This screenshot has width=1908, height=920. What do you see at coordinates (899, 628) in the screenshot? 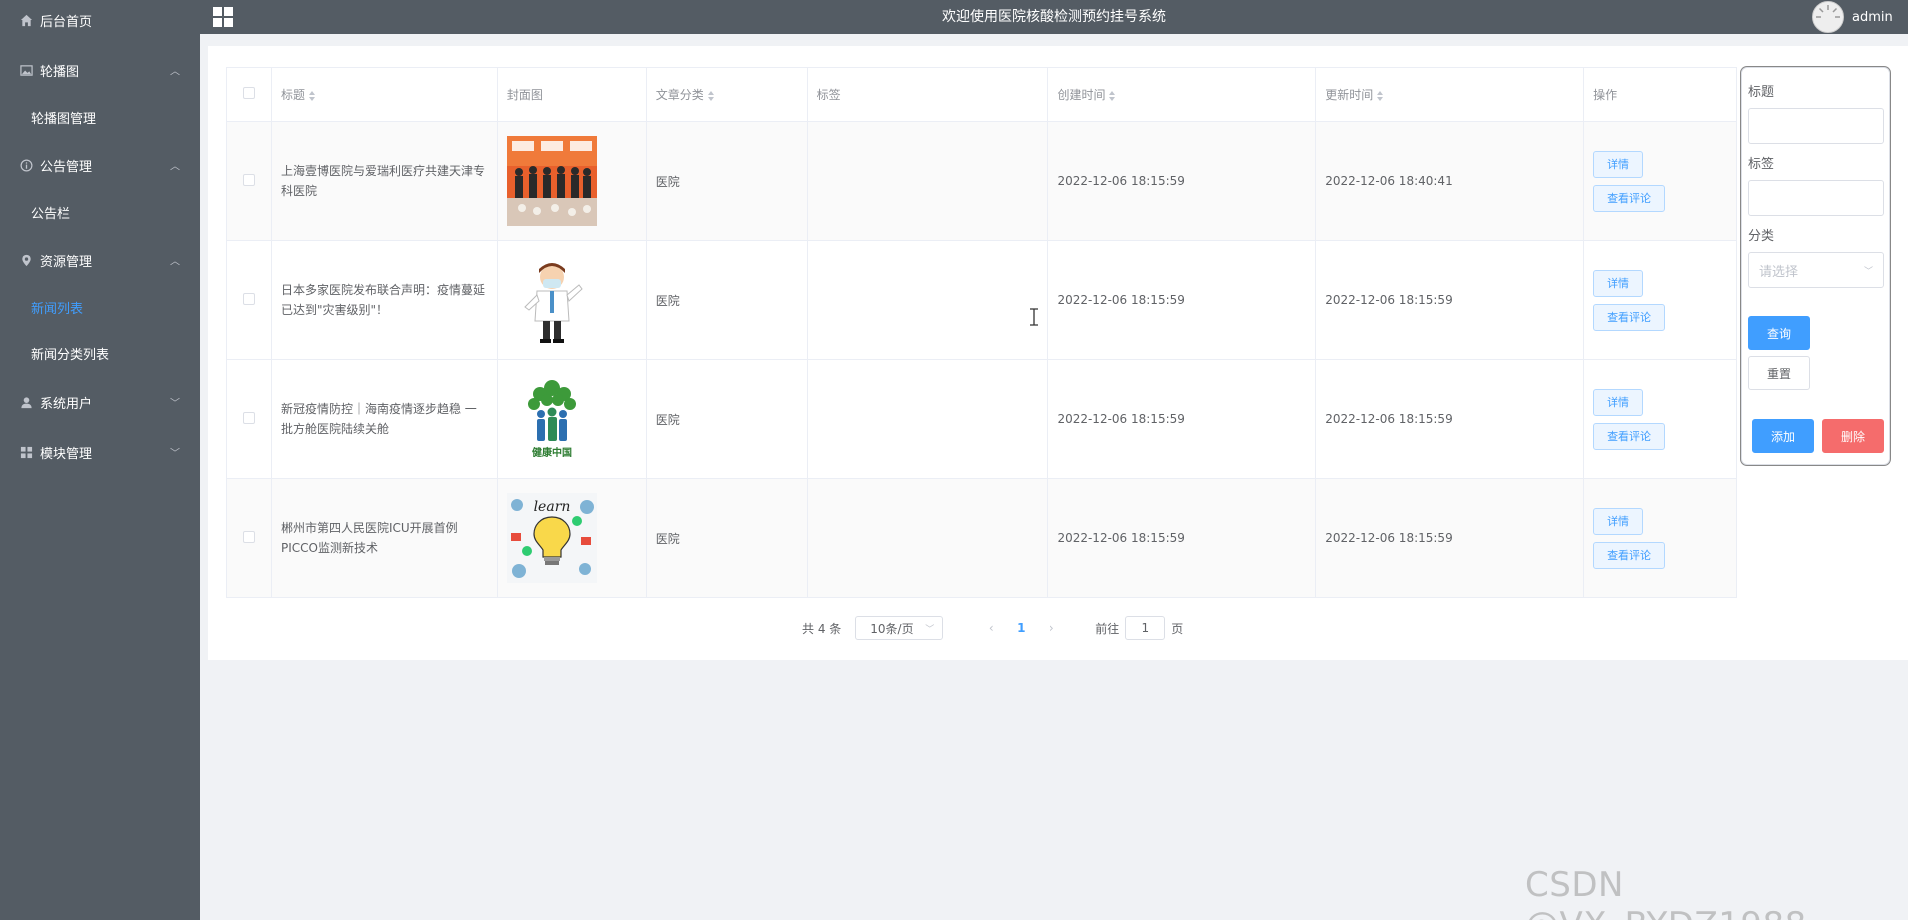
I see `page-size-select: 10条/页 ﹀` at bounding box center [899, 628].